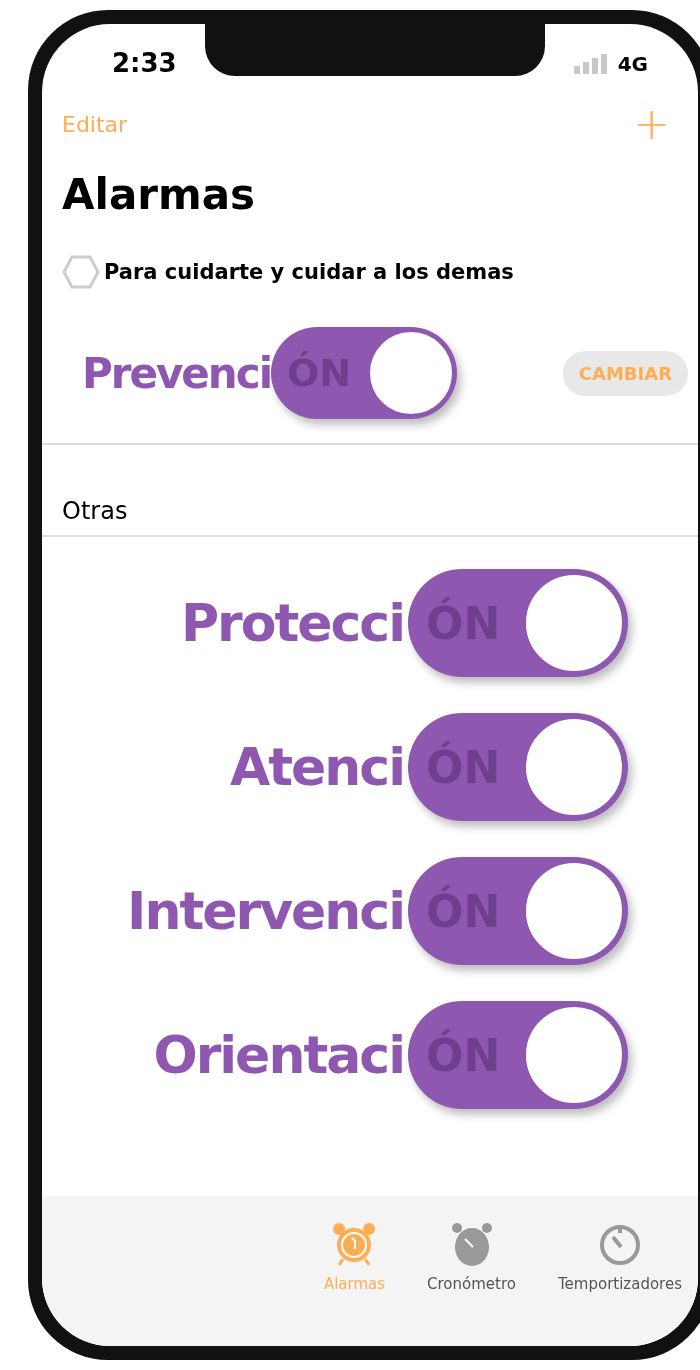  What do you see at coordinates (316, 767) in the screenshot?
I see `toggle-label: Atenci` at bounding box center [316, 767].